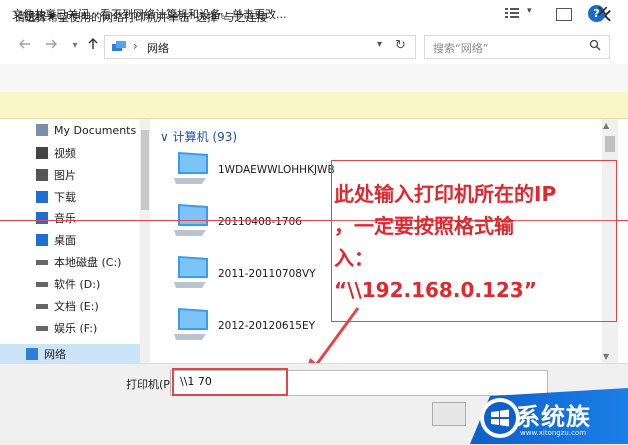  I want to click on arrow-up-icon, so click(93, 43).